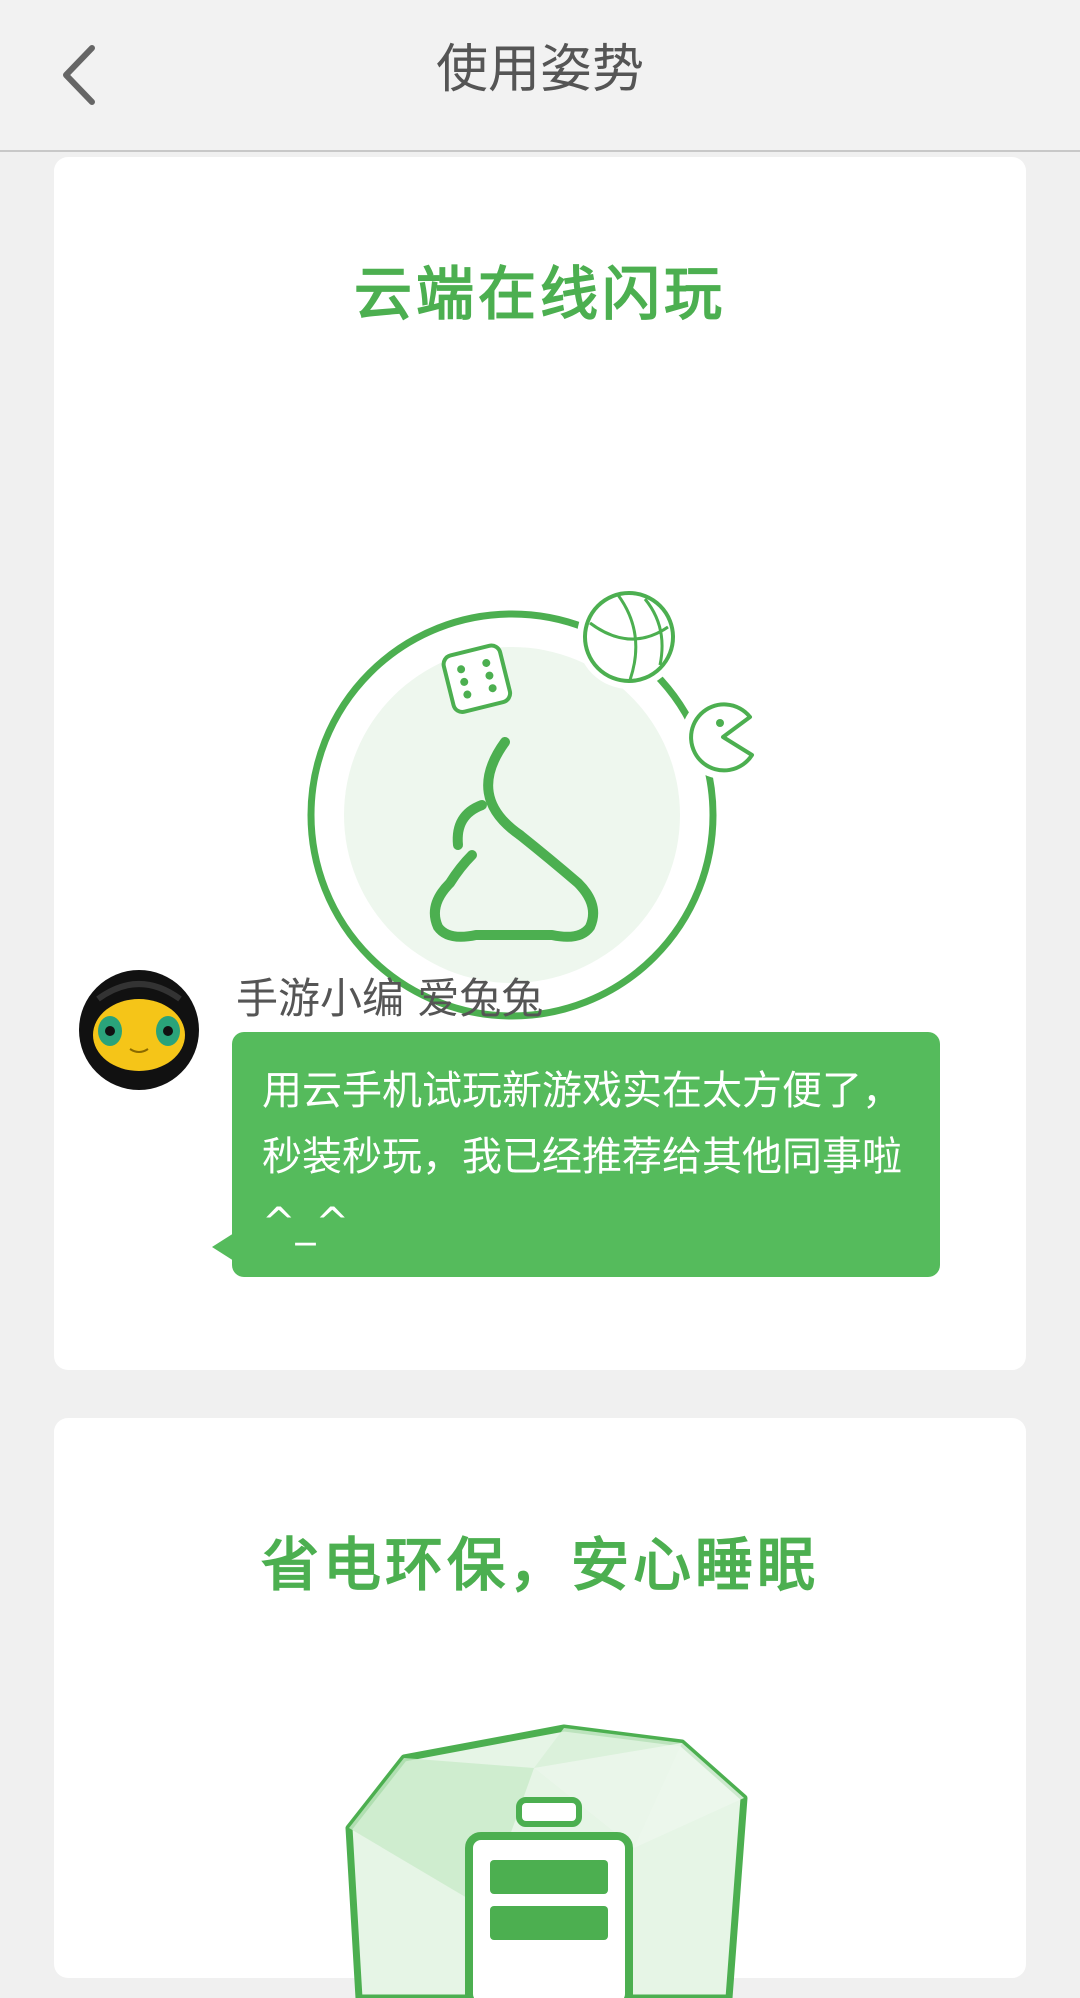 The image size is (1080, 1998). Describe the element at coordinates (586, 1154) in the screenshot. I see `testimonial-bubble: 用云手机试玩新游戏实在太方便了，秒装秒玩，我已经推荐给其他同事啦^_^` at that location.